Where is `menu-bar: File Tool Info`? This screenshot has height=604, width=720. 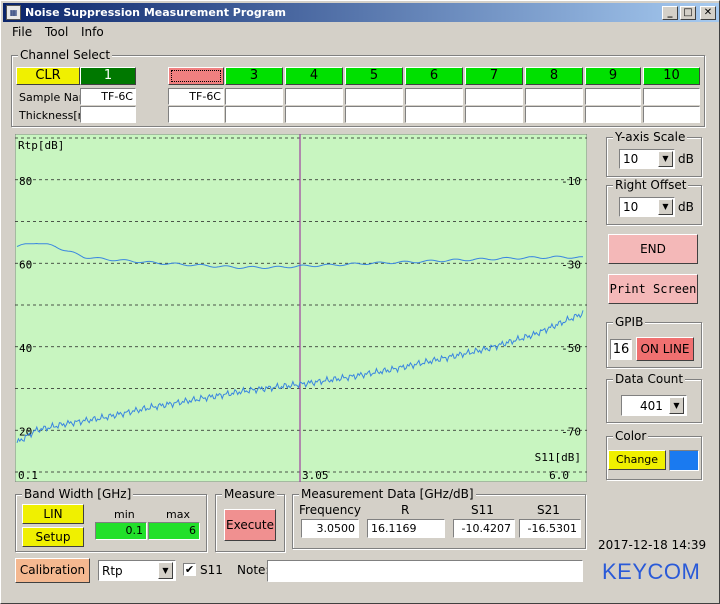 menu-bar: File Tool Info is located at coordinates (361, 32).